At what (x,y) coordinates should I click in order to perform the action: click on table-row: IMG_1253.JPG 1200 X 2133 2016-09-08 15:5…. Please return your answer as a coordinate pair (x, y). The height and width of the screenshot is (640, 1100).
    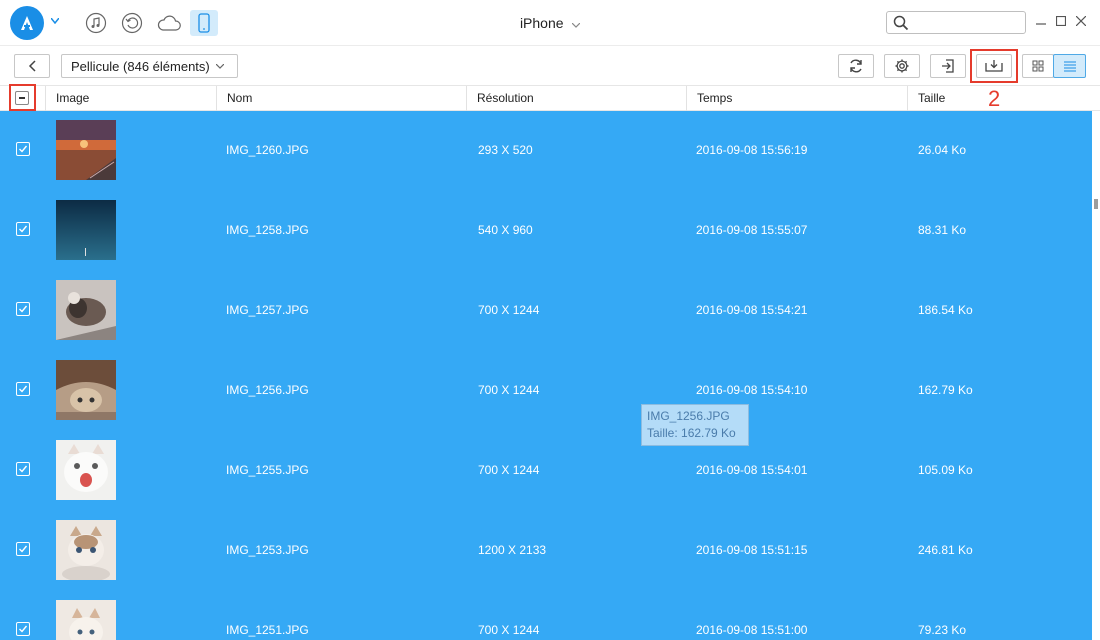
    Looking at the image, I should click on (546, 551).